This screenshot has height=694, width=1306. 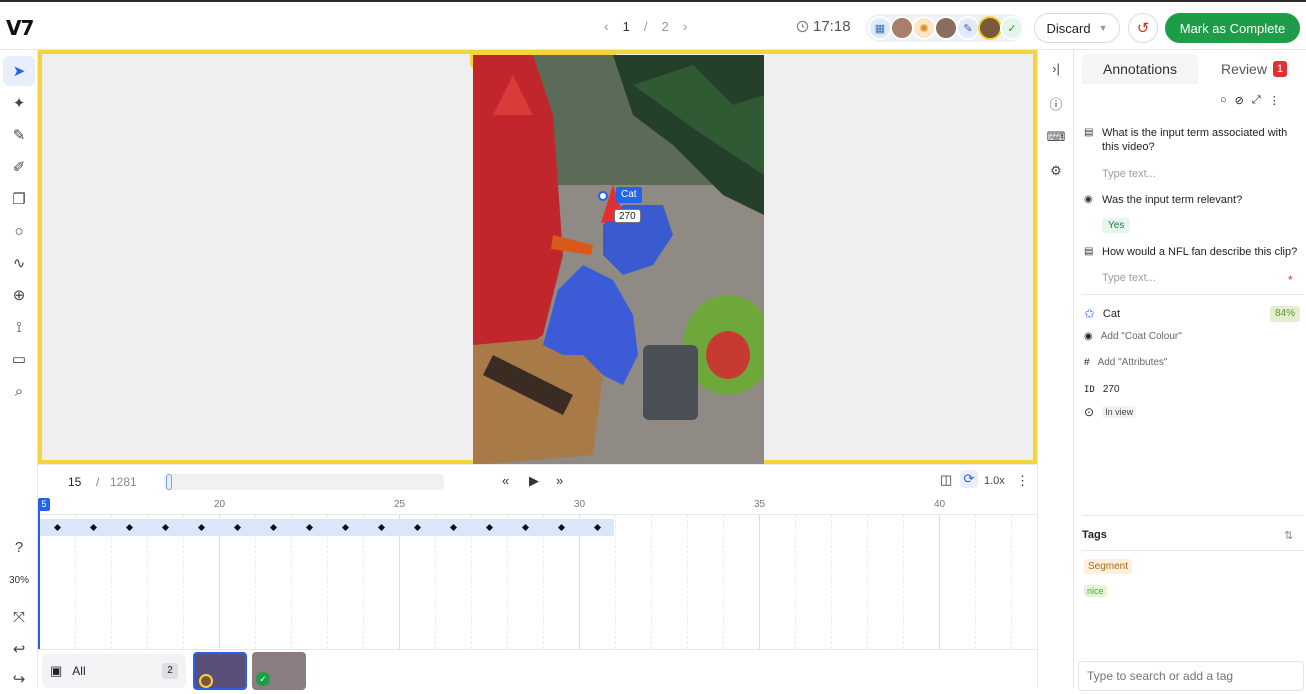 What do you see at coordinates (685, 26) in the screenshot?
I see `next-item-icon: ›` at bounding box center [685, 26].